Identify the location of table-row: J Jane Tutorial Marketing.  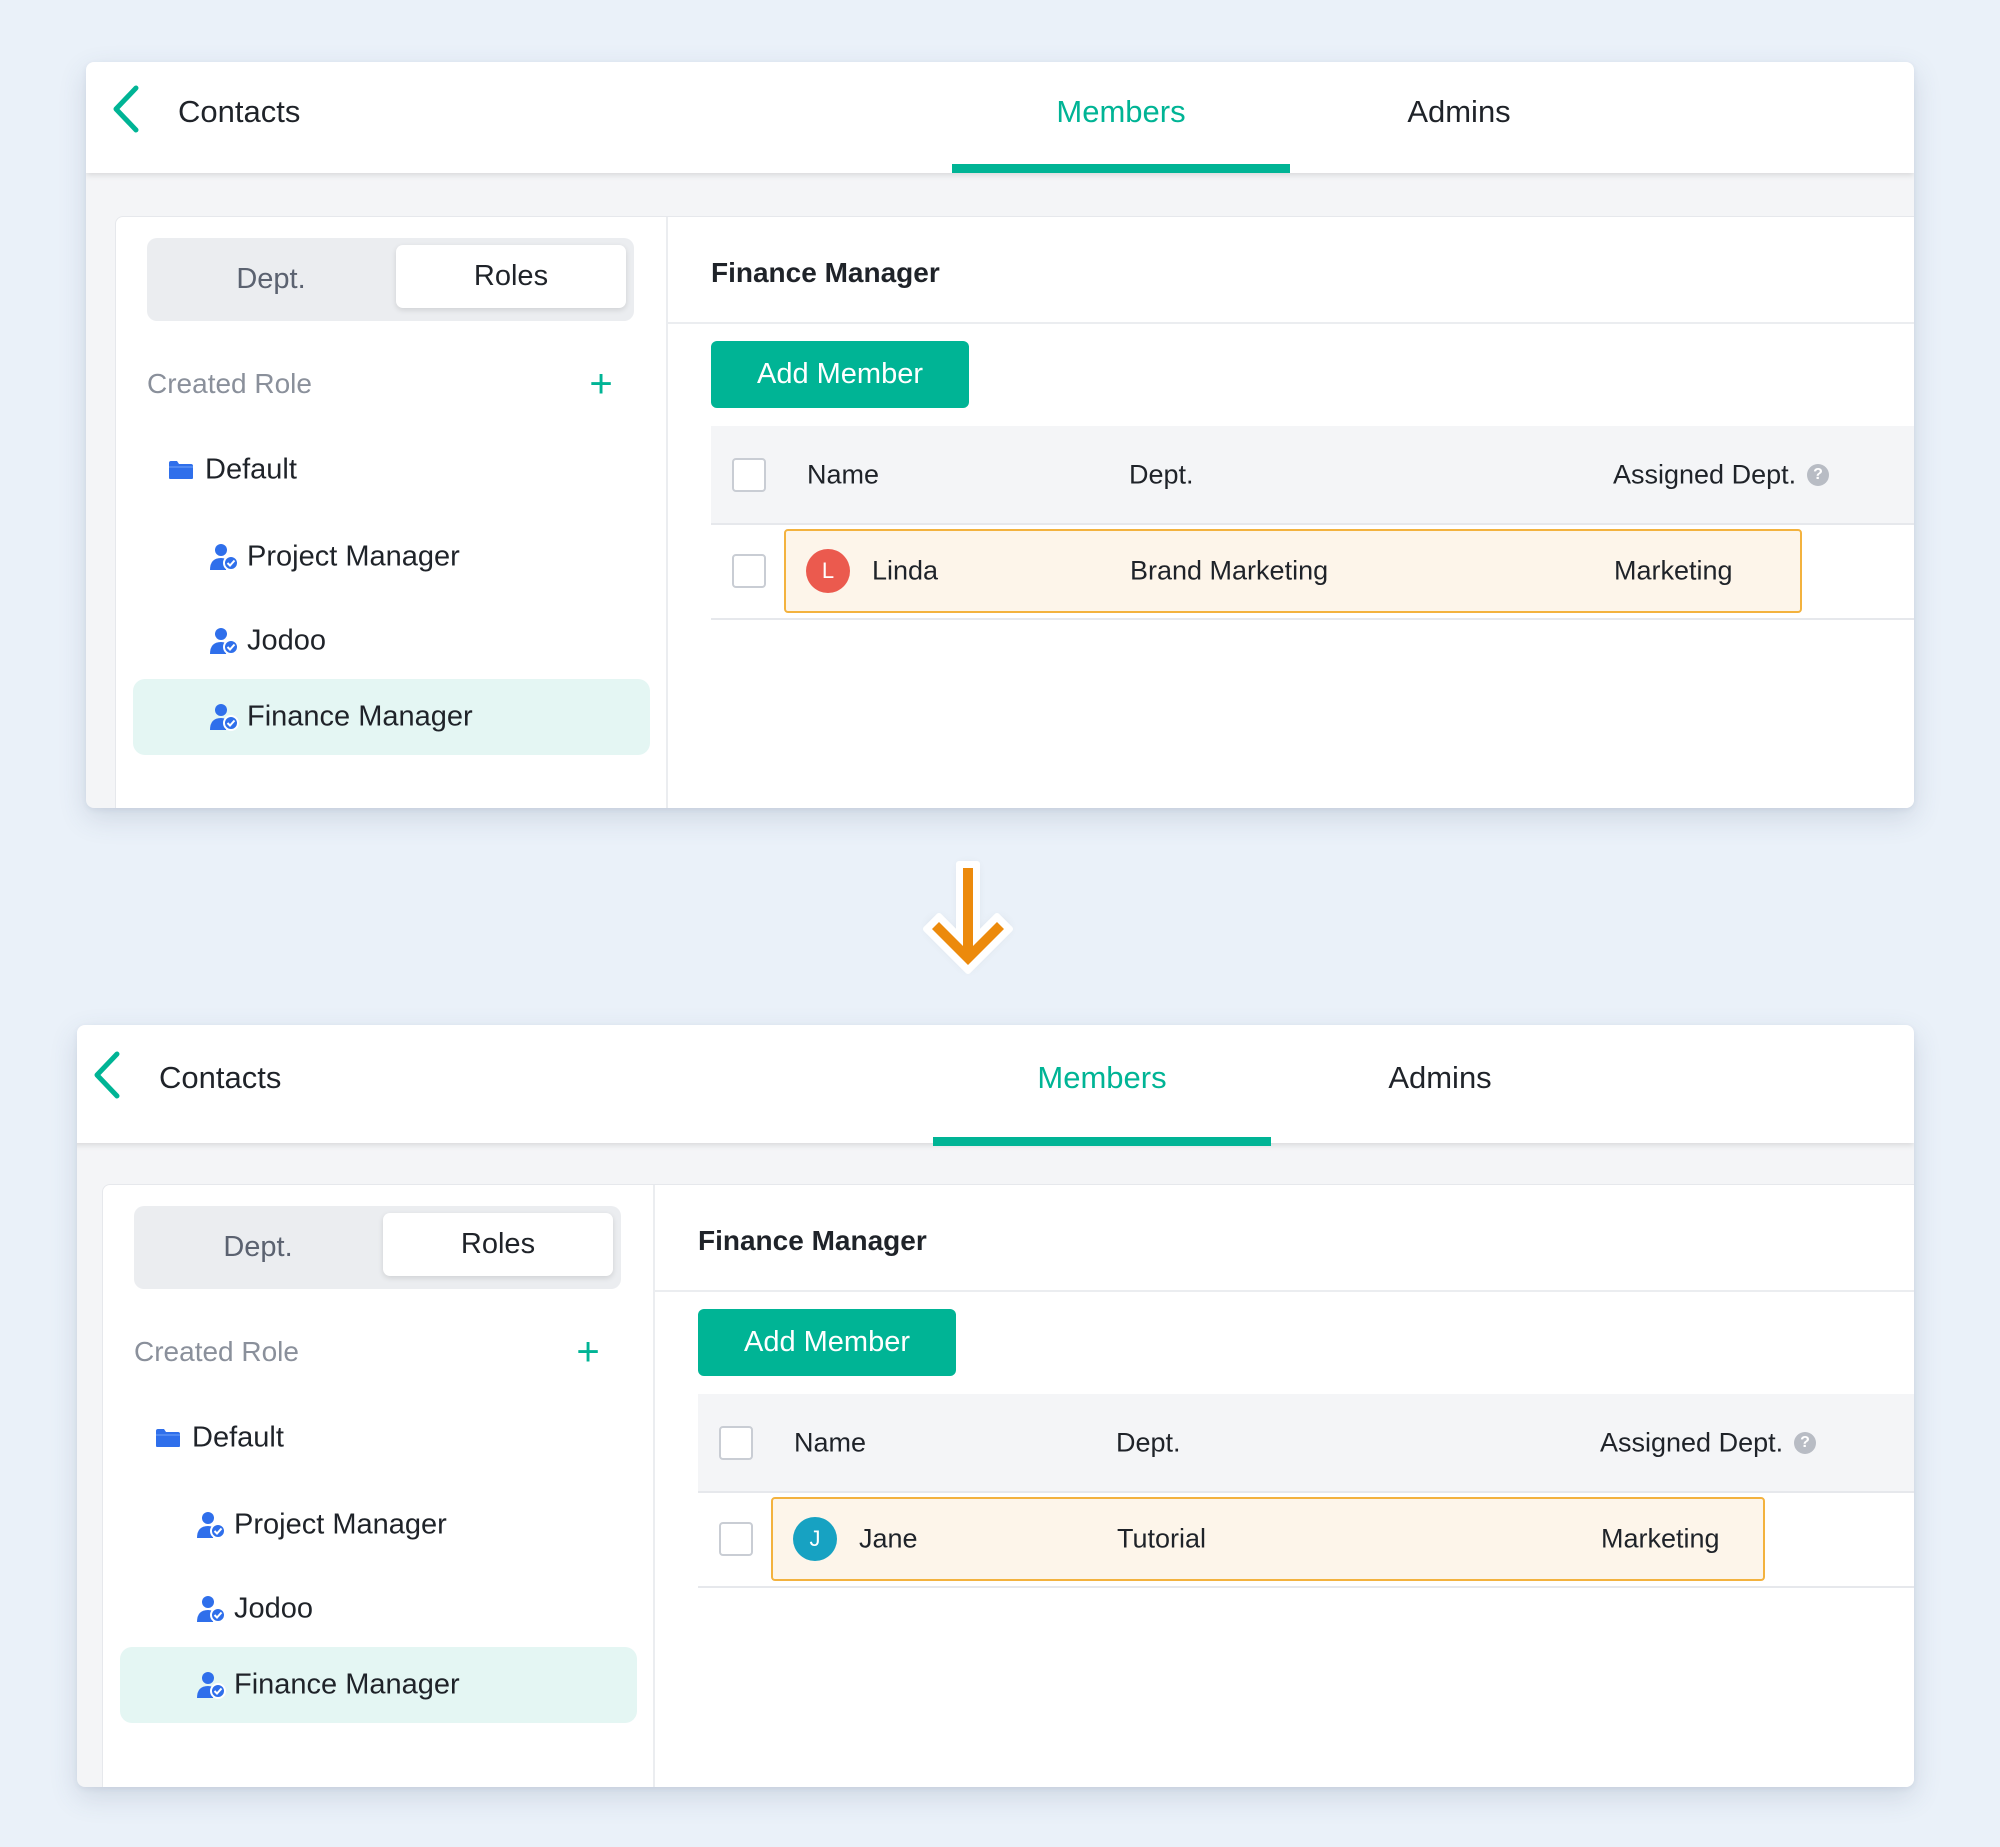
(1306, 1540).